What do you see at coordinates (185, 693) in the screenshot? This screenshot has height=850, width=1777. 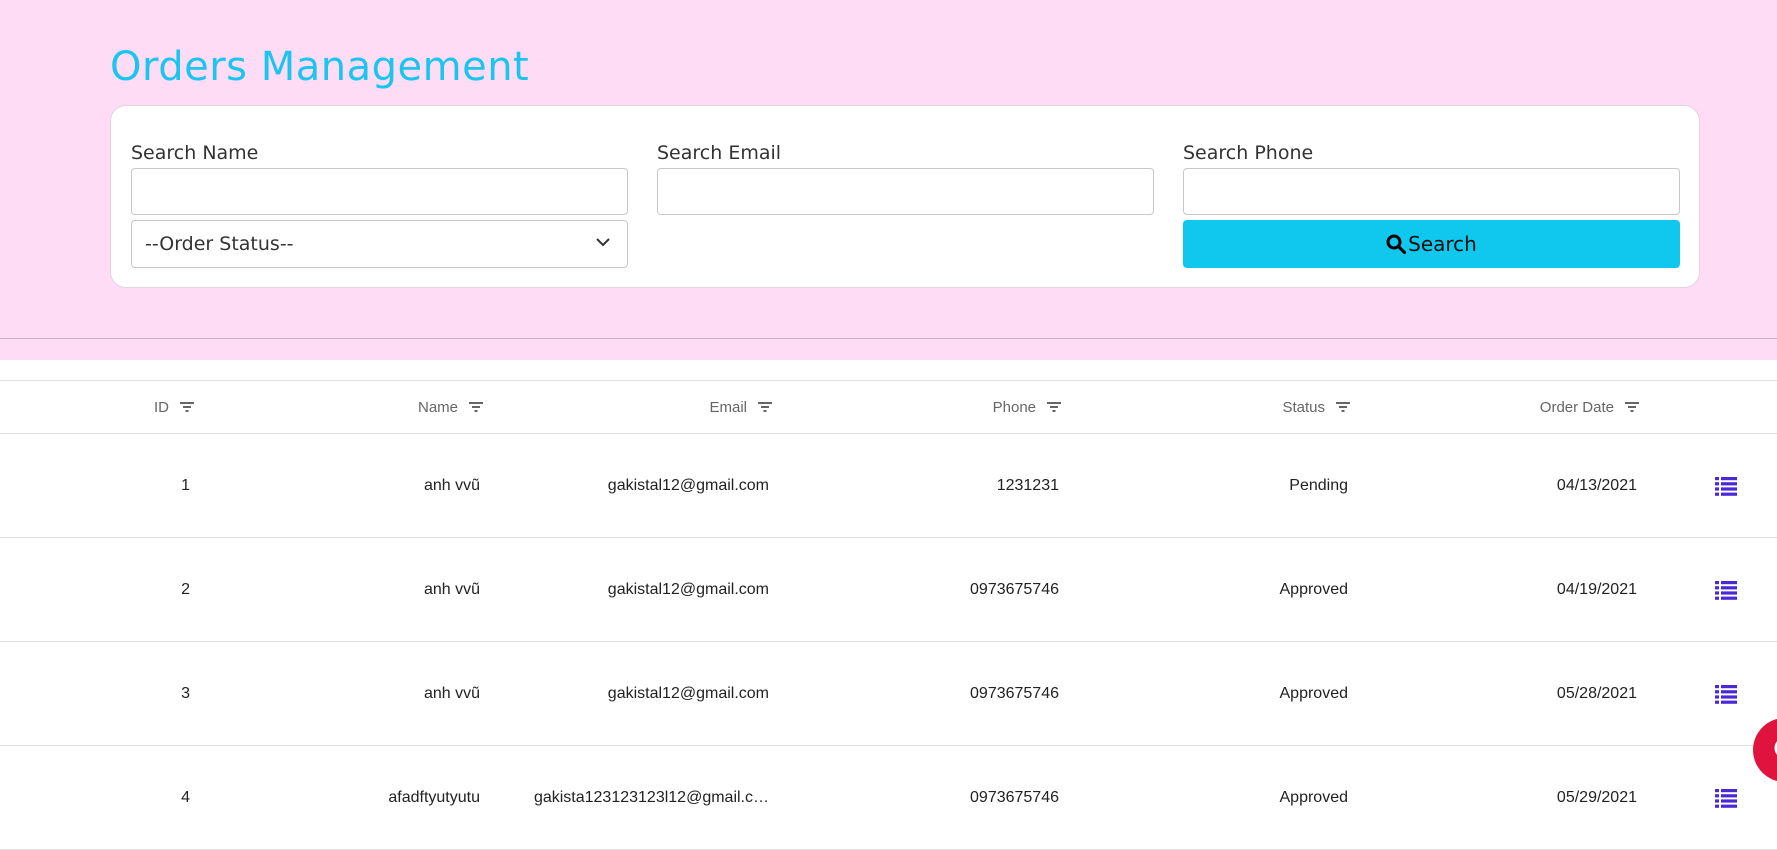 I see `cell-id: 3` at bounding box center [185, 693].